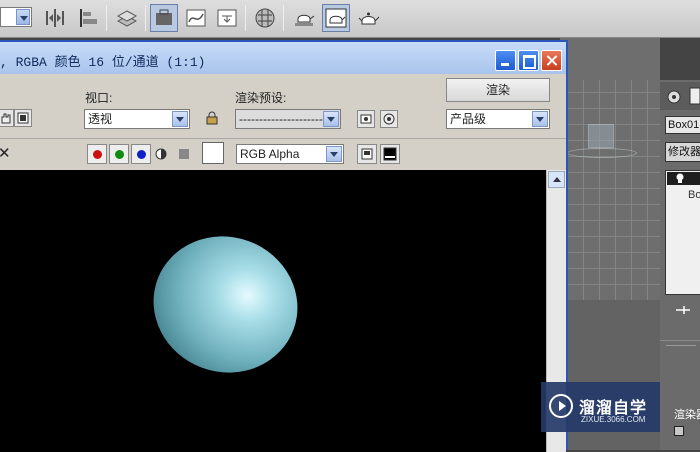 The height and width of the screenshot is (452, 700). Describe the element at coordinates (270, 154) in the screenshot. I see `display-channel-value: RGB Alpha` at that location.